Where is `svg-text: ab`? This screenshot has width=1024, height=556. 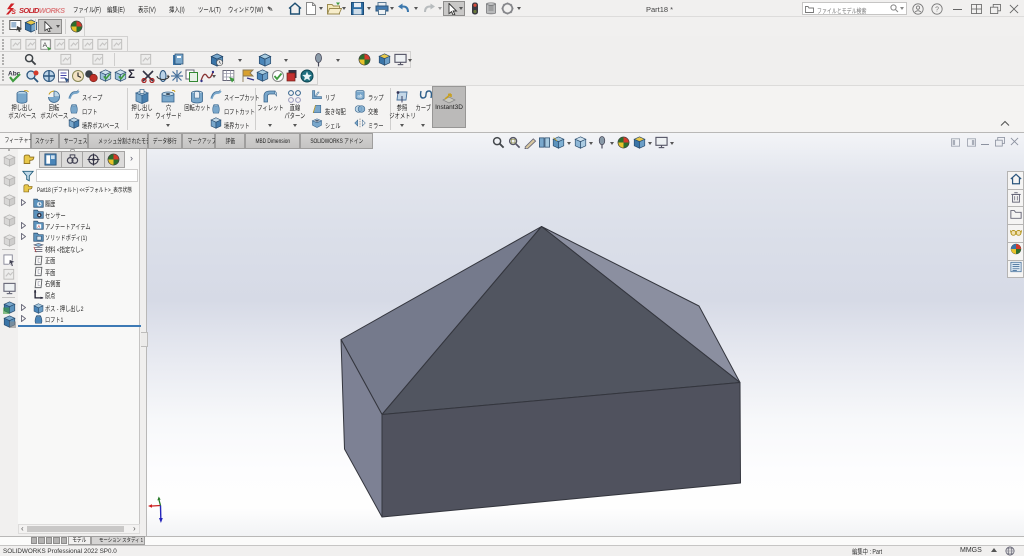 svg-text: ab is located at coordinates (360, 95).